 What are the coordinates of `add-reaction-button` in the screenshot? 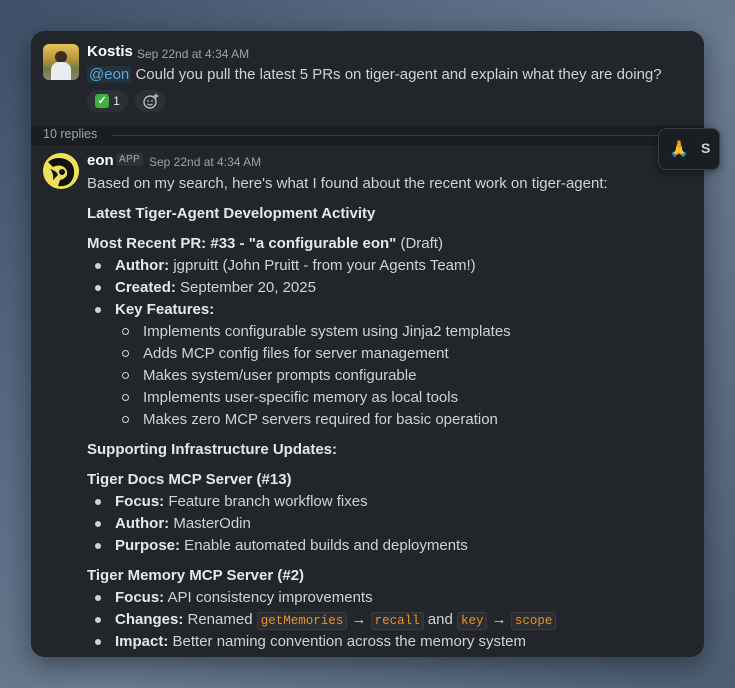 It's located at (150, 101).